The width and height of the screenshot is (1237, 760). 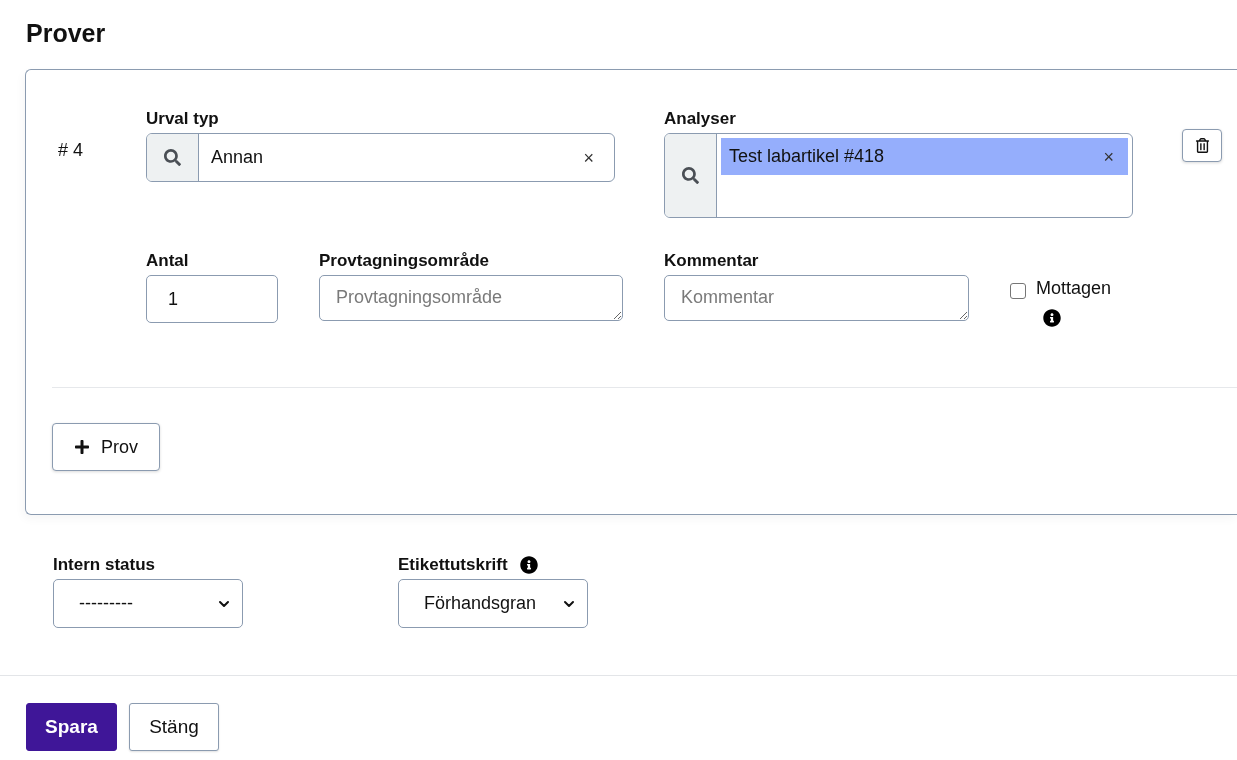 What do you see at coordinates (1108, 156) in the screenshot?
I see `remove-button: ×` at bounding box center [1108, 156].